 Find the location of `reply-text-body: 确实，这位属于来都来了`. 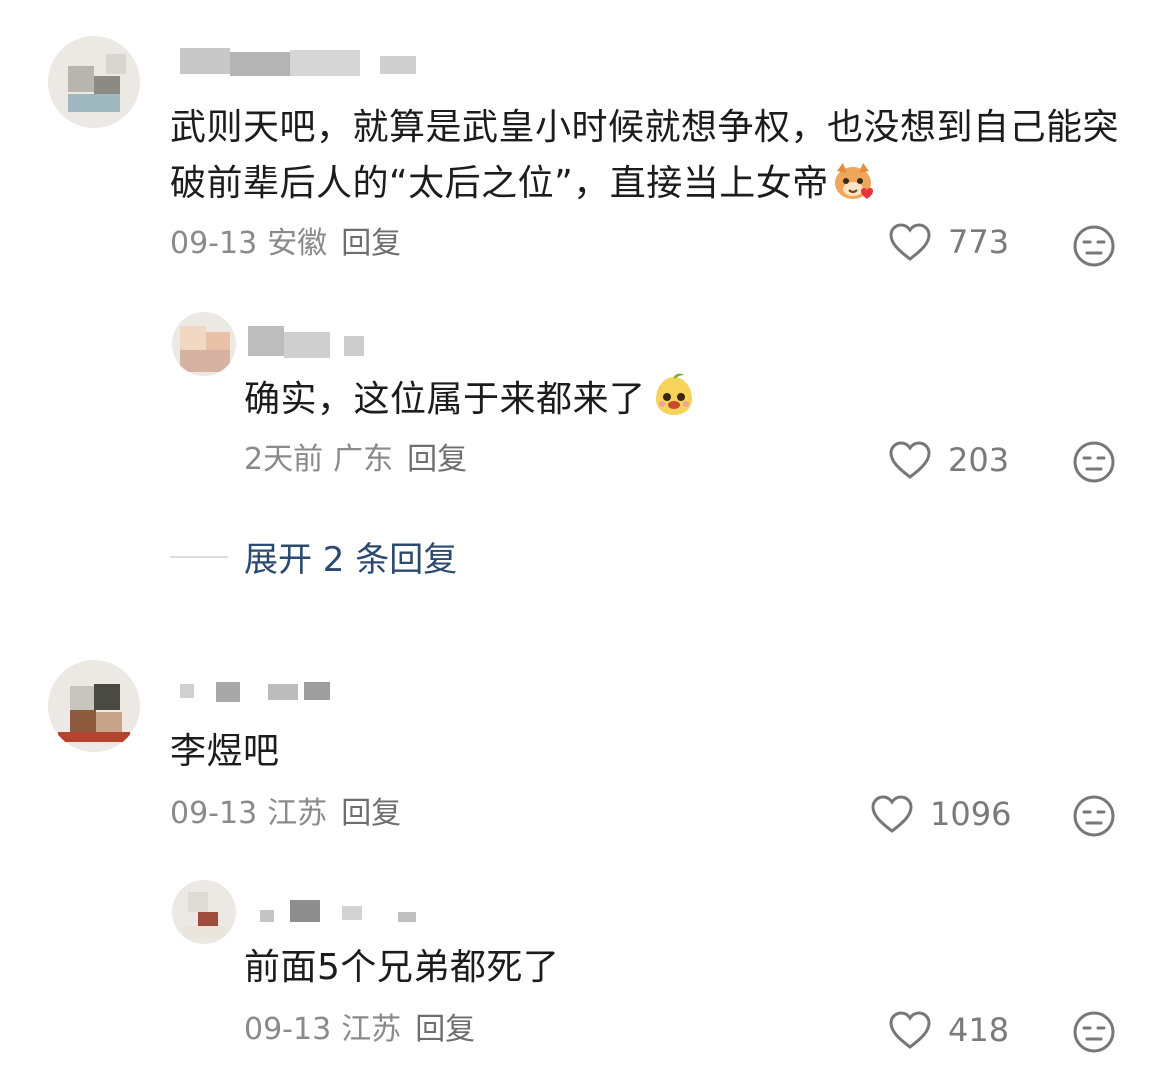

reply-text-body: 确实，这位属于来都来了 is located at coordinates (445, 399).